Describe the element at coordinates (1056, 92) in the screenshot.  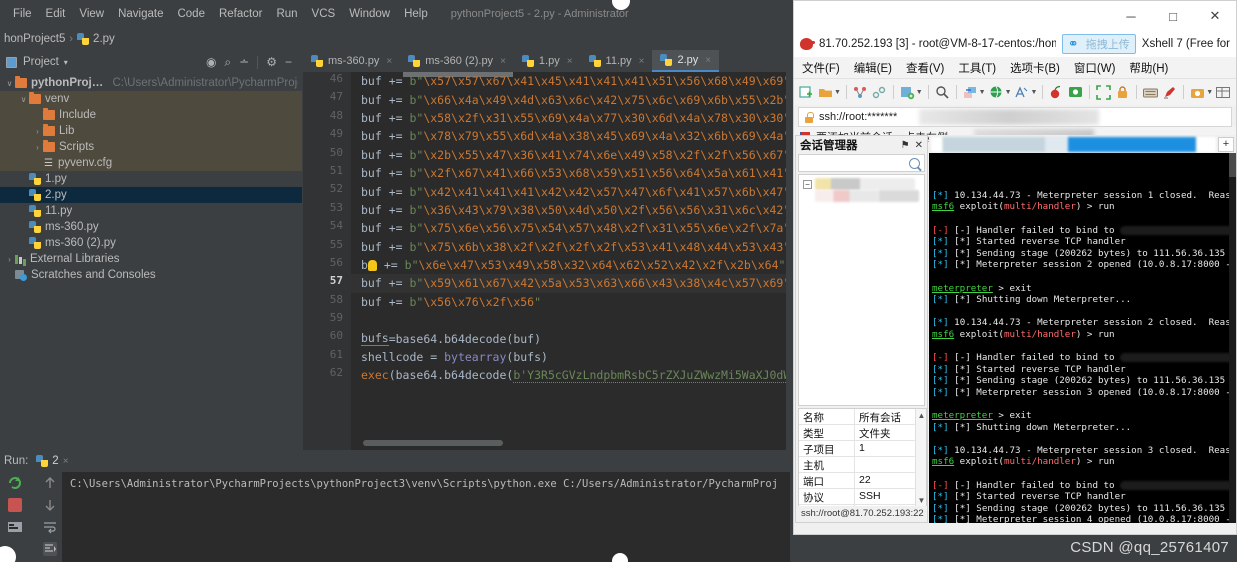
I see `cherry-icon` at that location.